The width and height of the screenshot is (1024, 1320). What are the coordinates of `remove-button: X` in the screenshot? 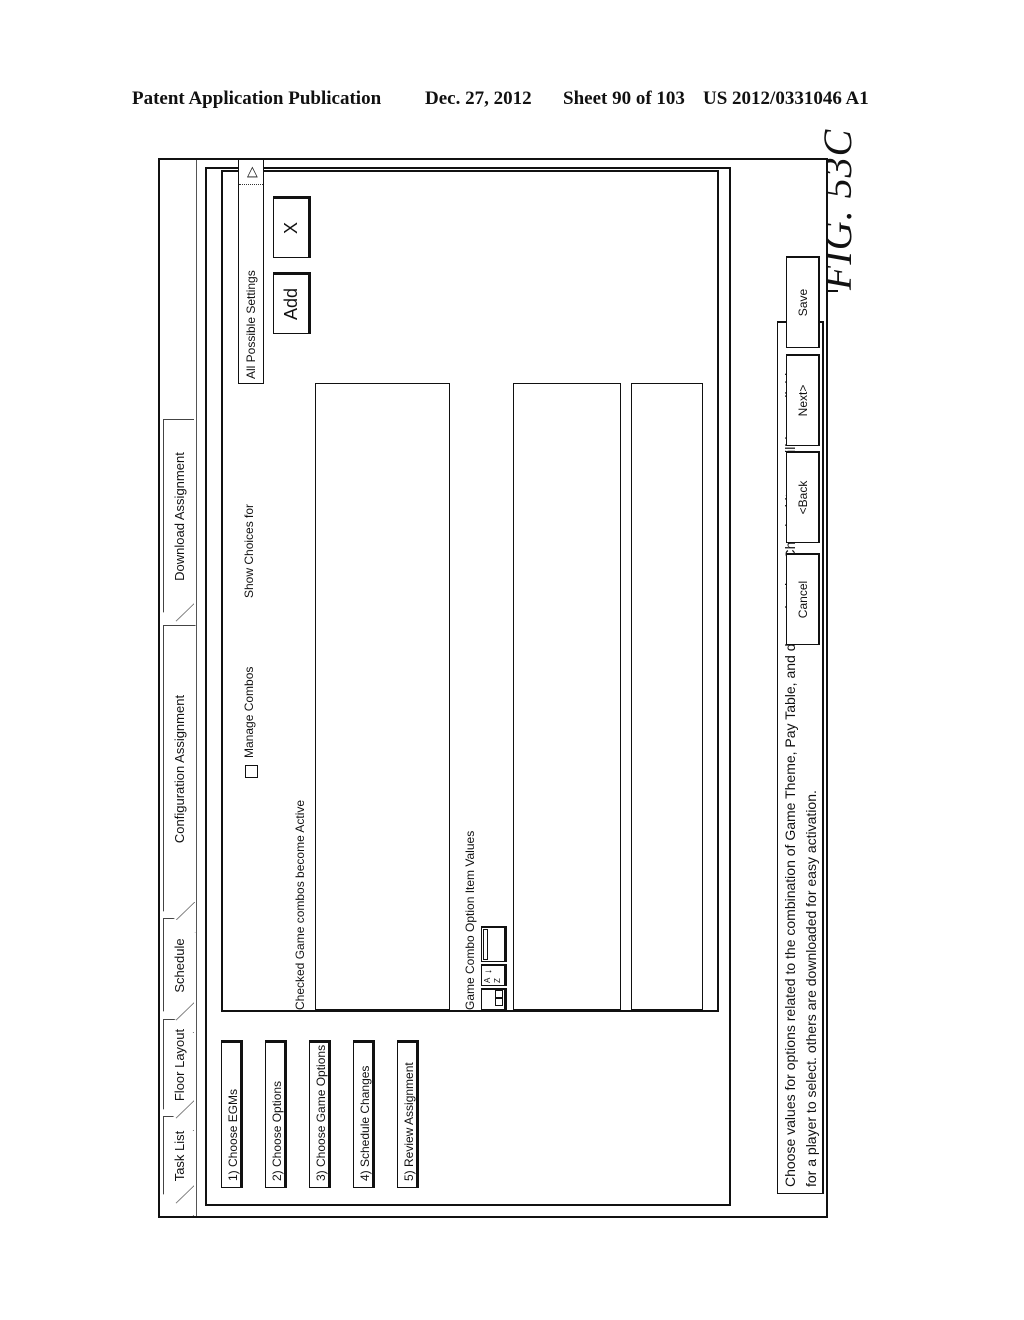 It's located at (292, 227).